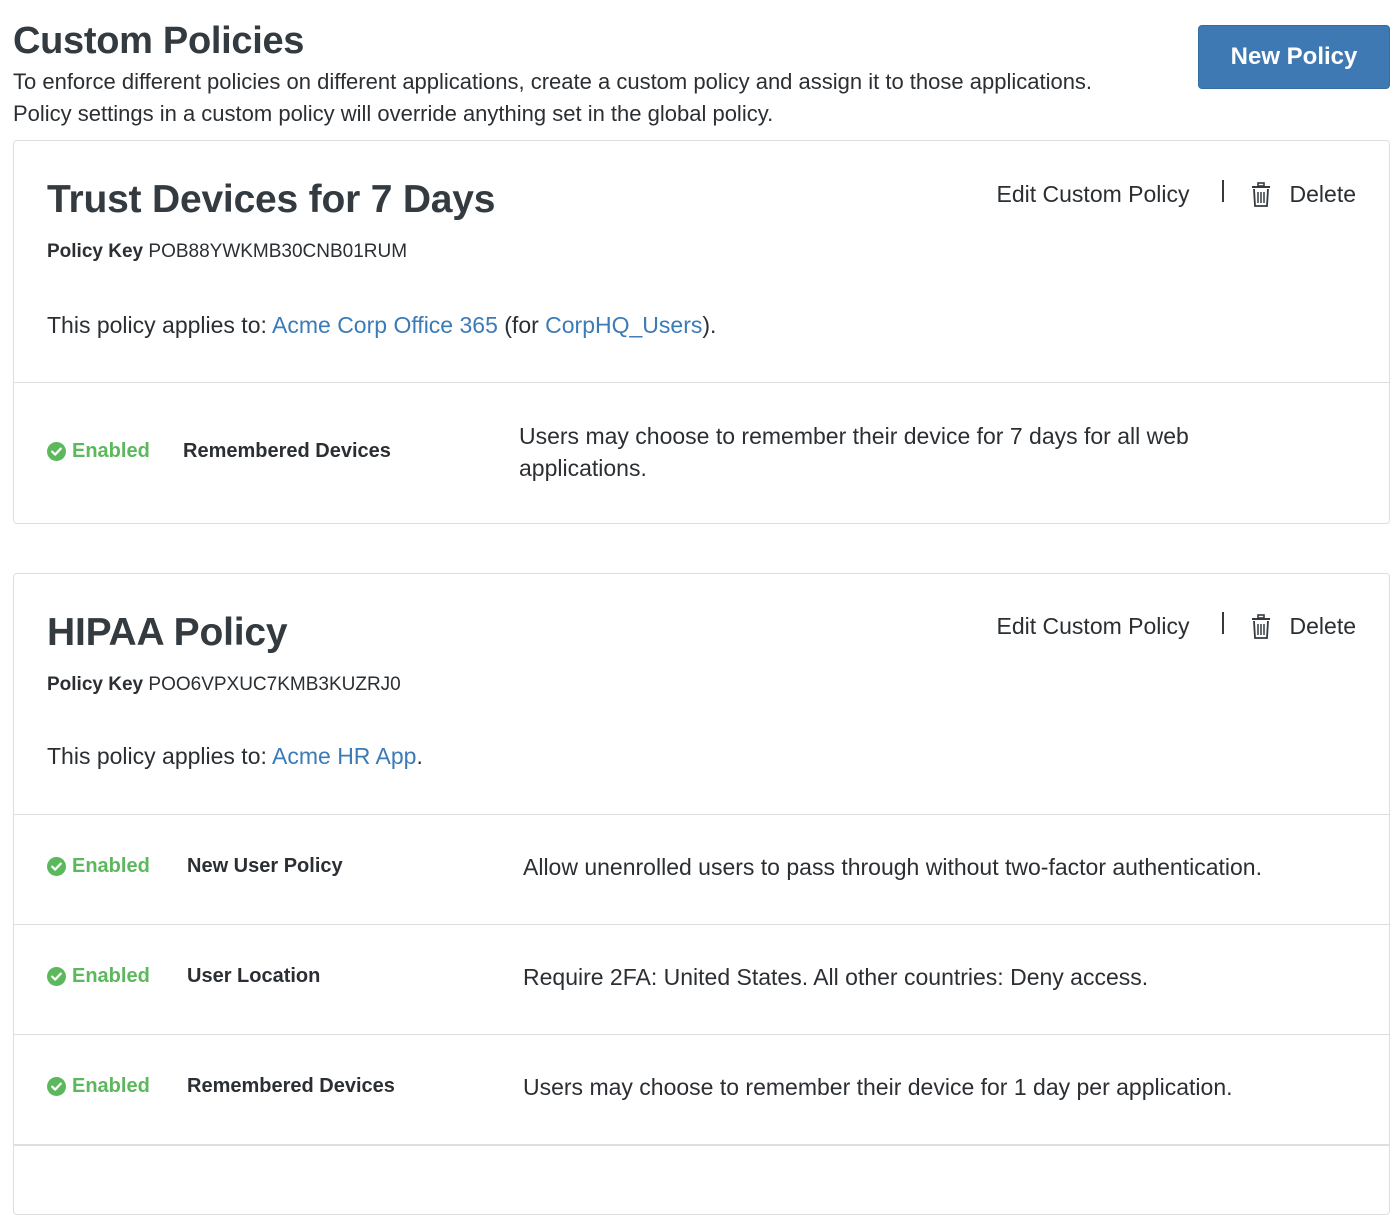 The height and width of the screenshot is (1215, 1400). What do you see at coordinates (278, 251) in the screenshot?
I see `policy-key-value: POB88YWKMB30CNB01RUM` at bounding box center [278, 251].